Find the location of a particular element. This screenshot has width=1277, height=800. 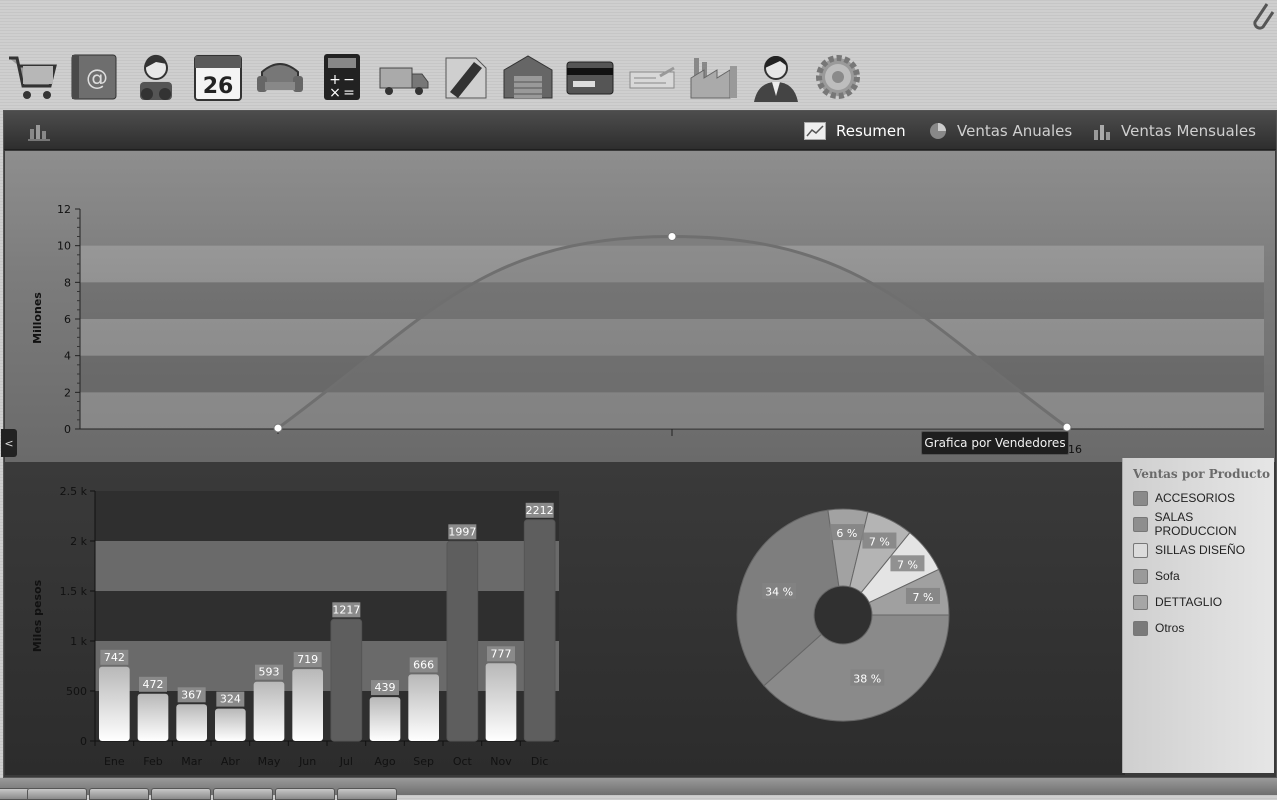

warehouse-icon is located at coordinates (528, 77).